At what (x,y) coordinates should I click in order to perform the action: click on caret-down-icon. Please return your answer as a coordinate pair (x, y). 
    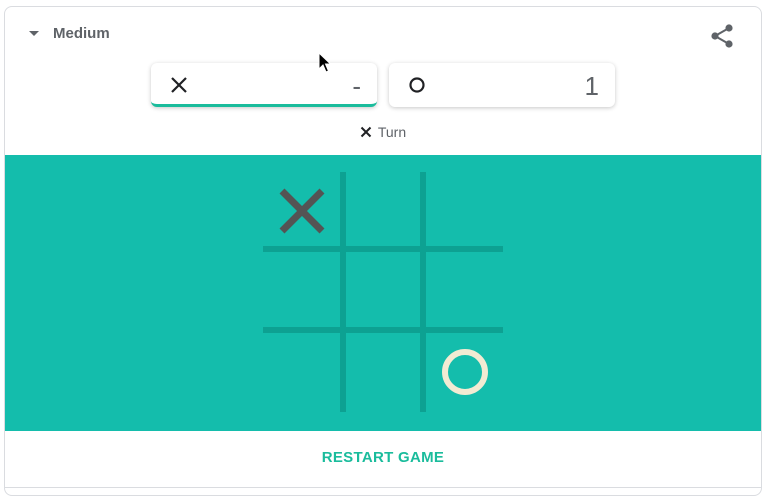
    Looking at the image, I should click on (34, 33).